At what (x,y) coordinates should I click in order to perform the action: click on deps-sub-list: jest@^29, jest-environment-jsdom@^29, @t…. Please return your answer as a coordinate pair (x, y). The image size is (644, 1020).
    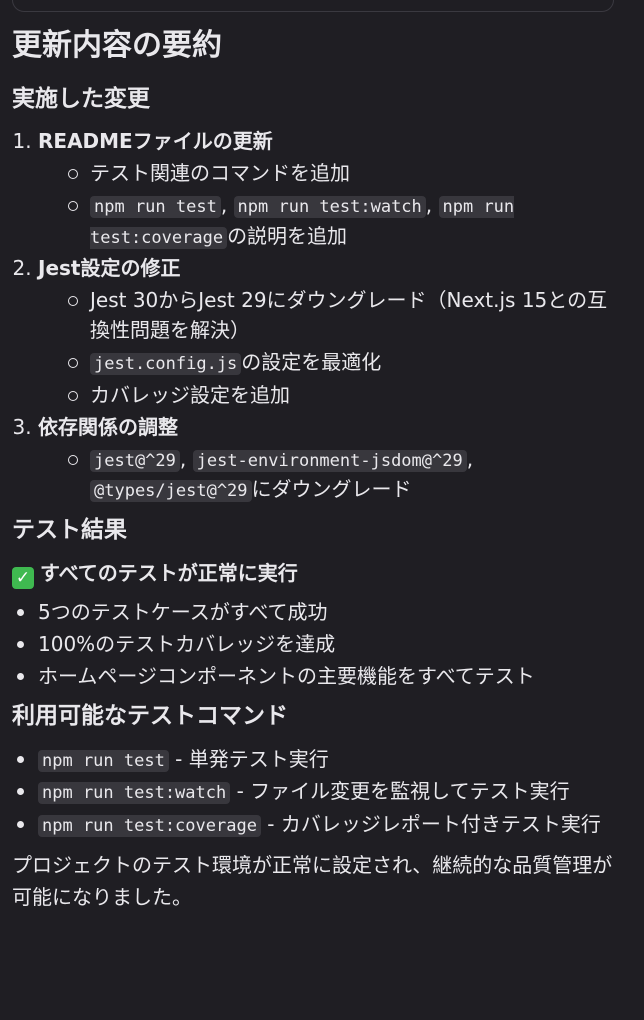
    Looking at the image, I should click on (331, 474).